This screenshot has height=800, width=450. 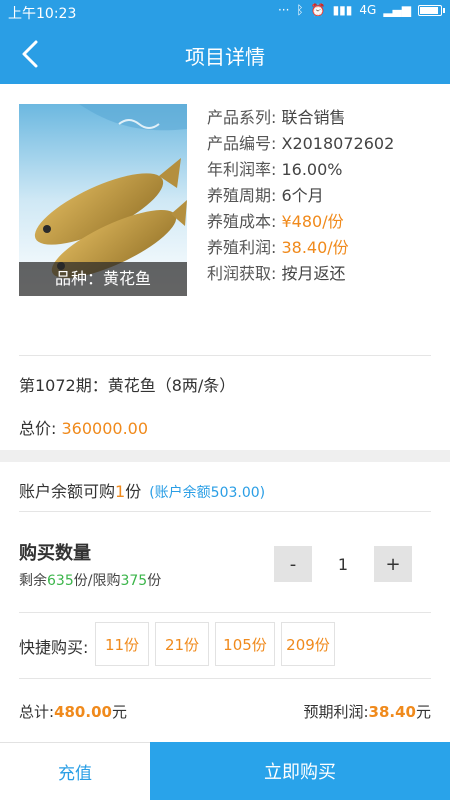 What do you see at coordinates (392, 712) in the screenshot?
I see `expected-profit-value: 38.40` at bounding box center [392, 712].